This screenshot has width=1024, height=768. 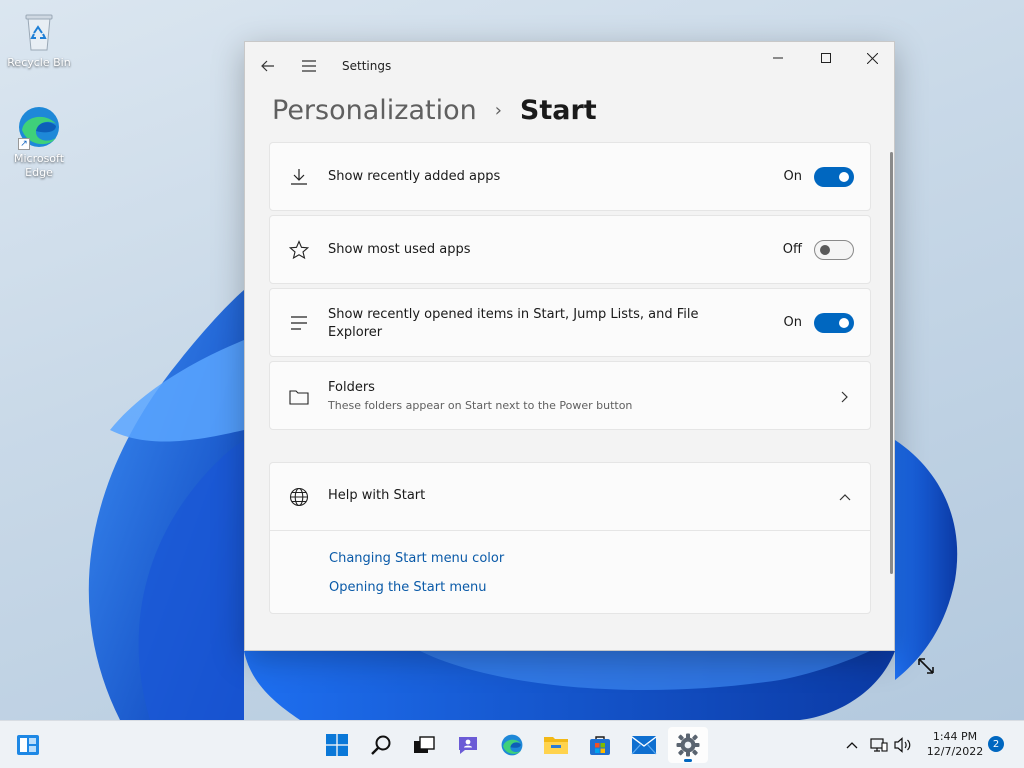 I want to click on desktop-icon-recycle-bin: Recycle Bin, so click(x=39, y=39).